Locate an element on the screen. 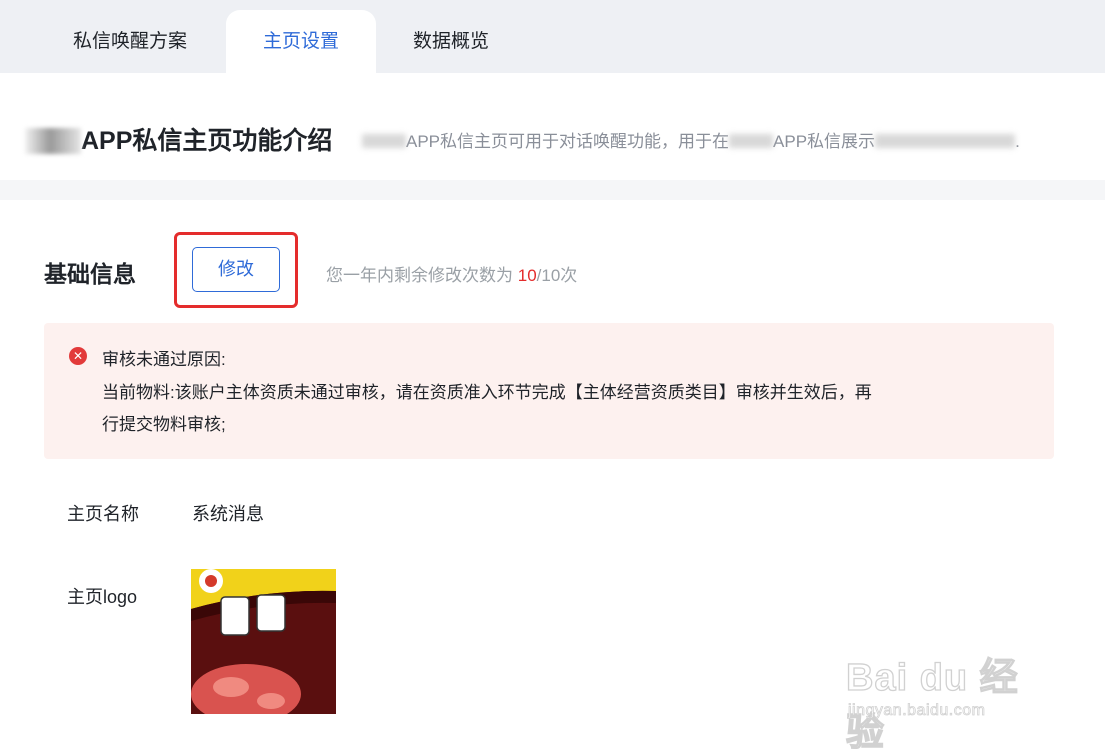  remaining-count: 10 is located at coordinates (527, 275).